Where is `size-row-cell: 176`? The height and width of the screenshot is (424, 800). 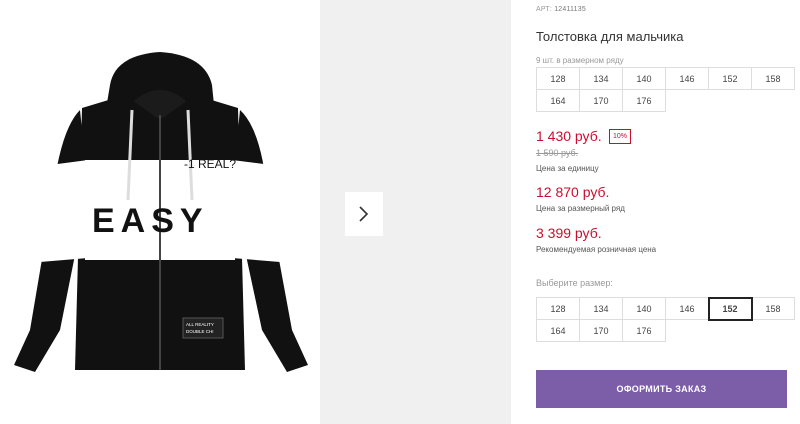
size-row-cell: 176 is located at coordinates (644, 101).